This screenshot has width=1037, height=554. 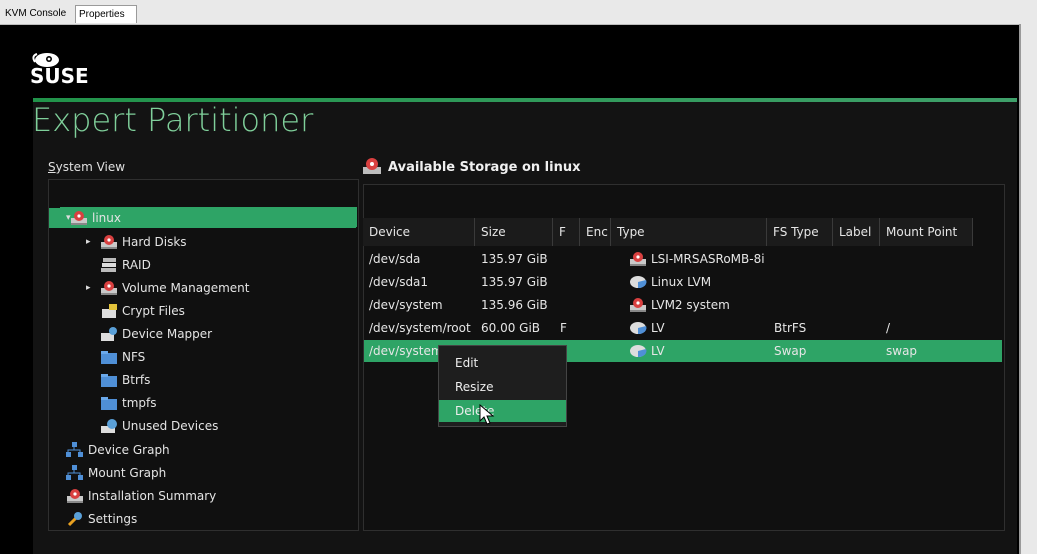 What do you see at coordinates (406, 305) in the screenshot?
I see `cell-device: /dev/system` at bounding box center [406, 305].